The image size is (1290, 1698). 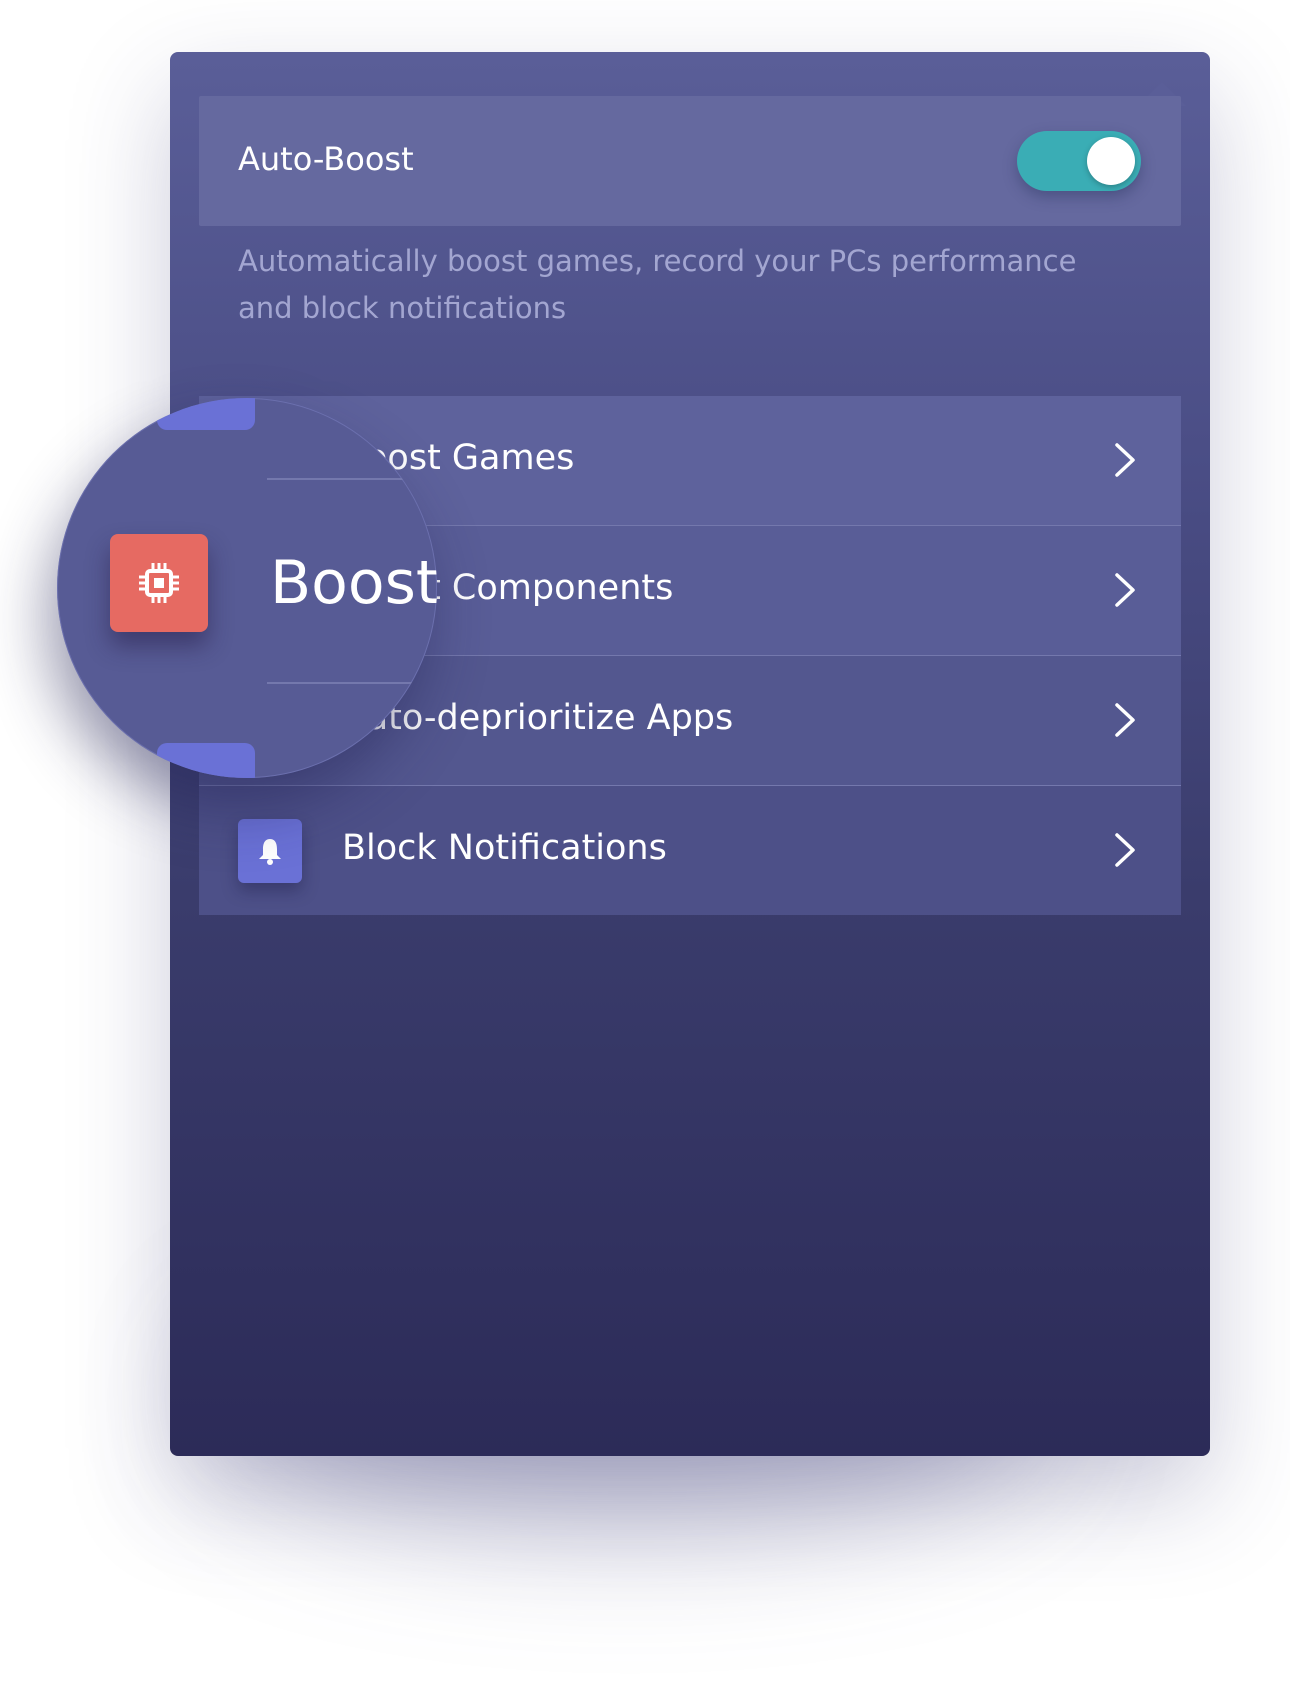 What do you see at coordinates (690, 161) in the screenshot?
I see `auto-boost-row: Auto-Boost` at bounding box center [690, 161].